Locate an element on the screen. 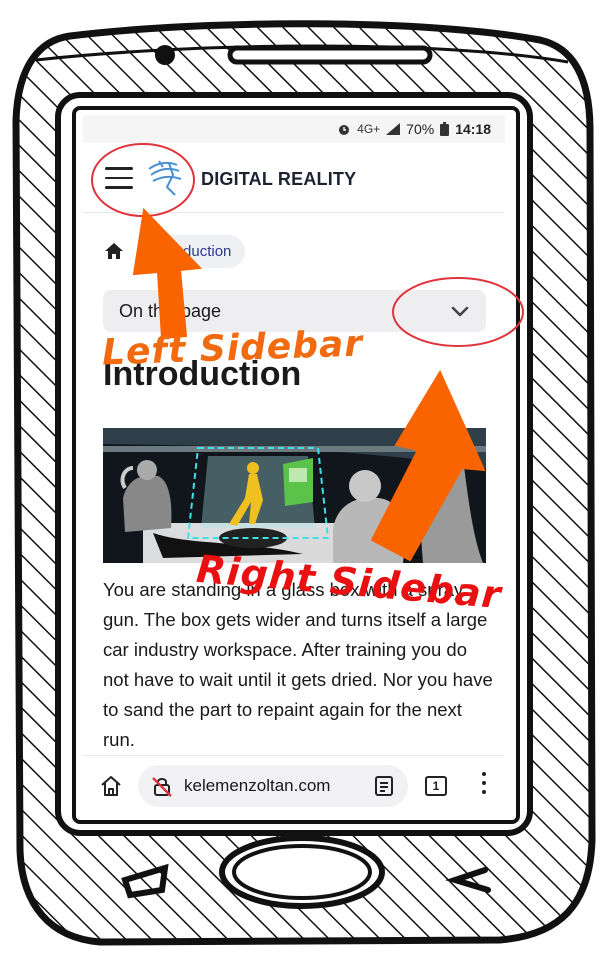 This screenshot has width=605, height=958. clock: 14:18 is located at coordinates (473, 129).